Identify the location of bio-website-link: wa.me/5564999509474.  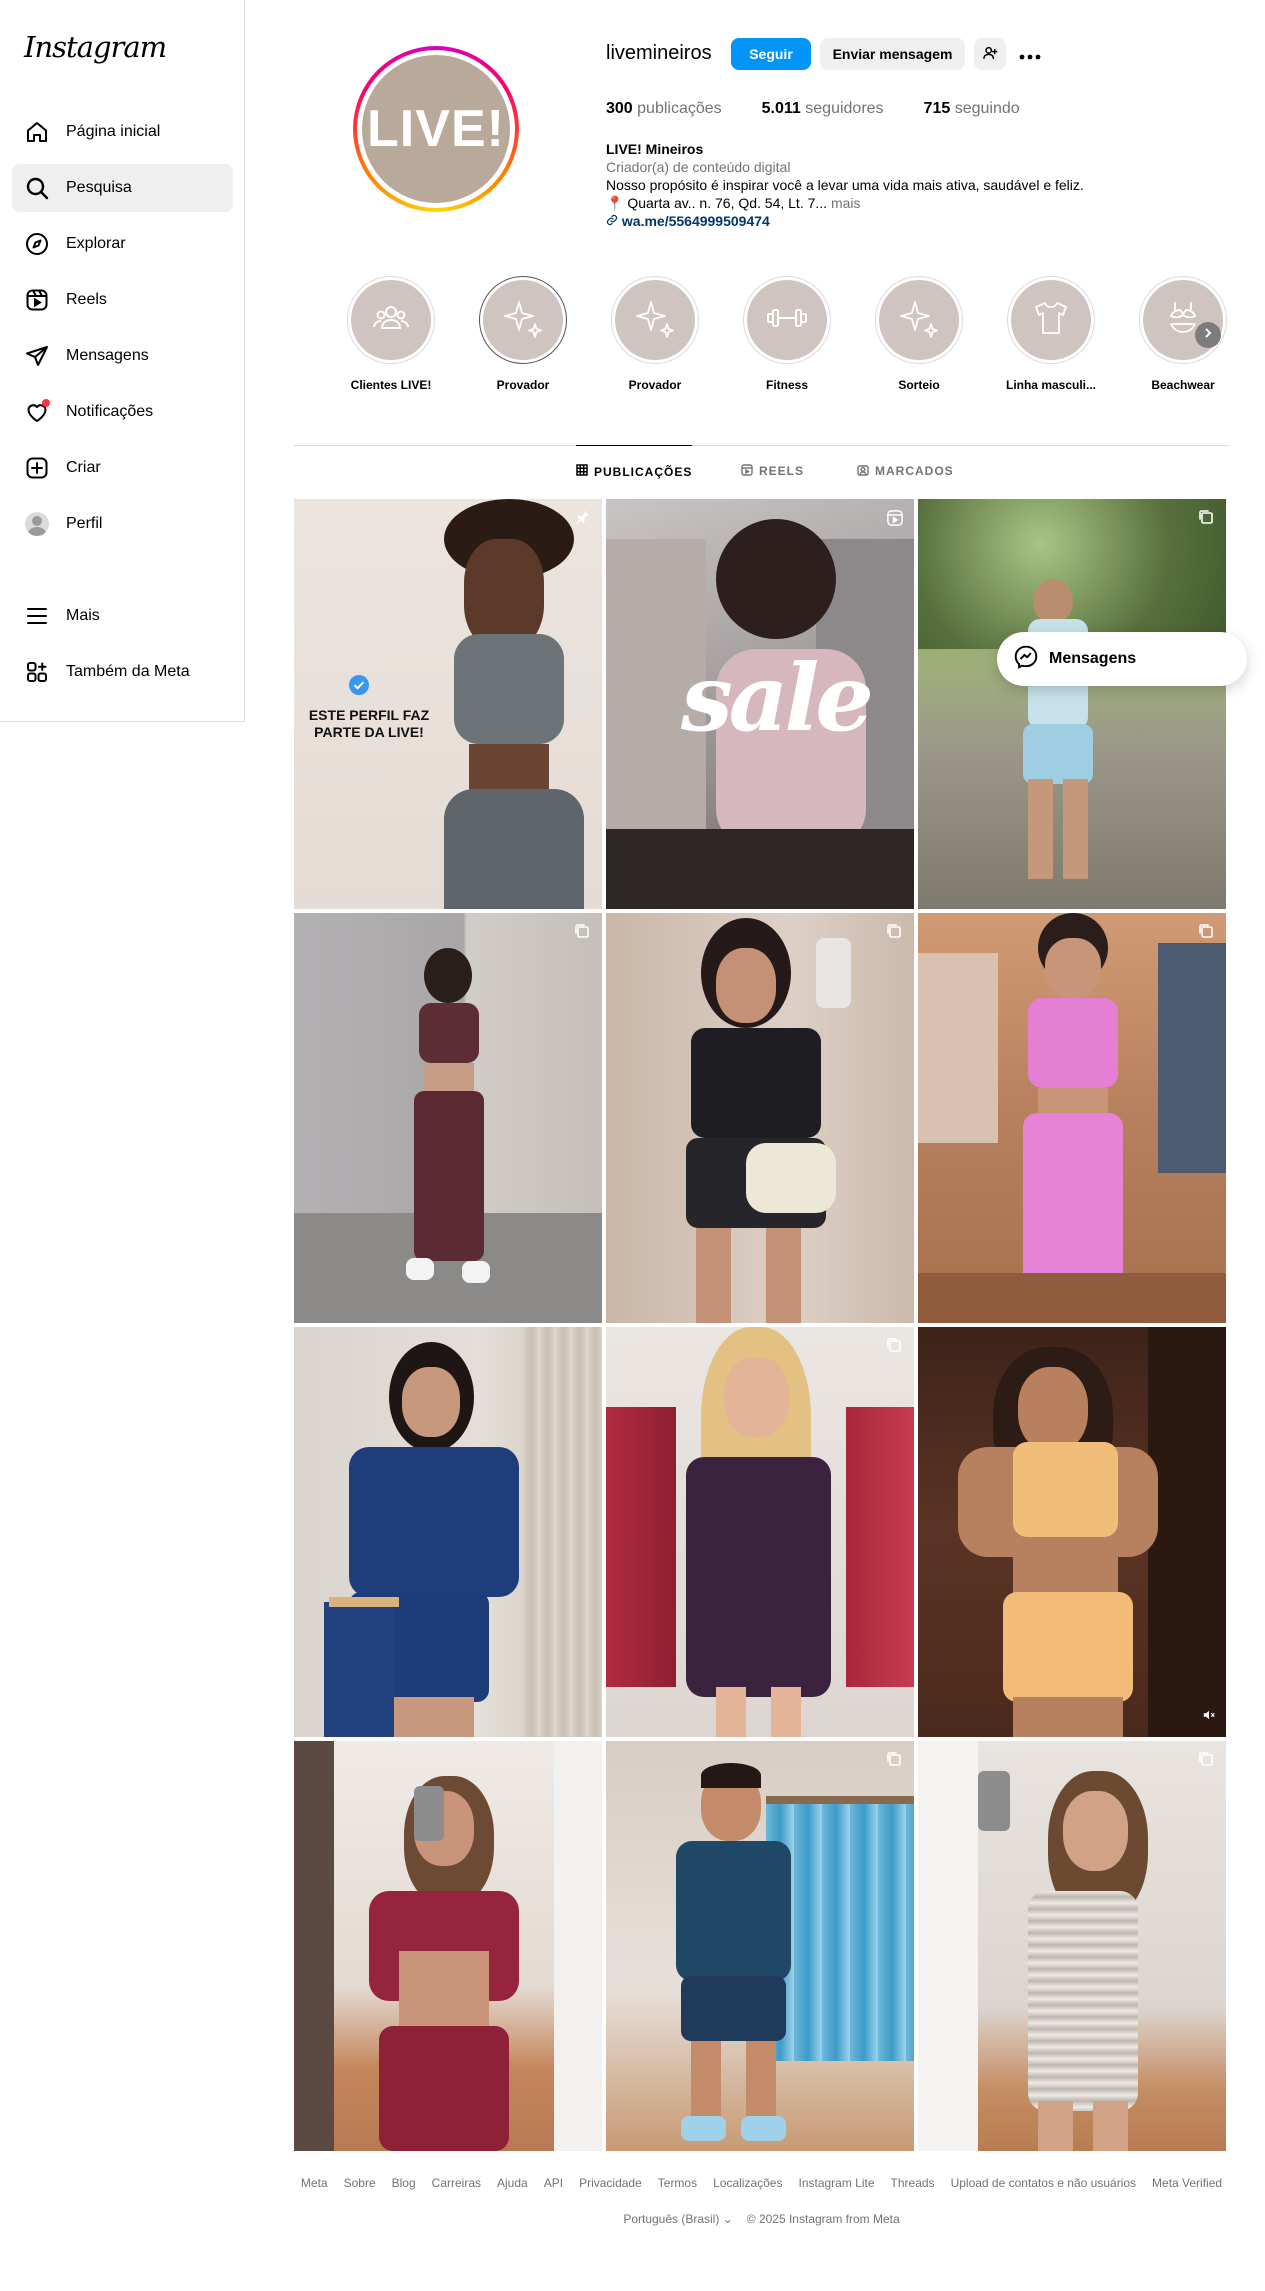
(696, 221).